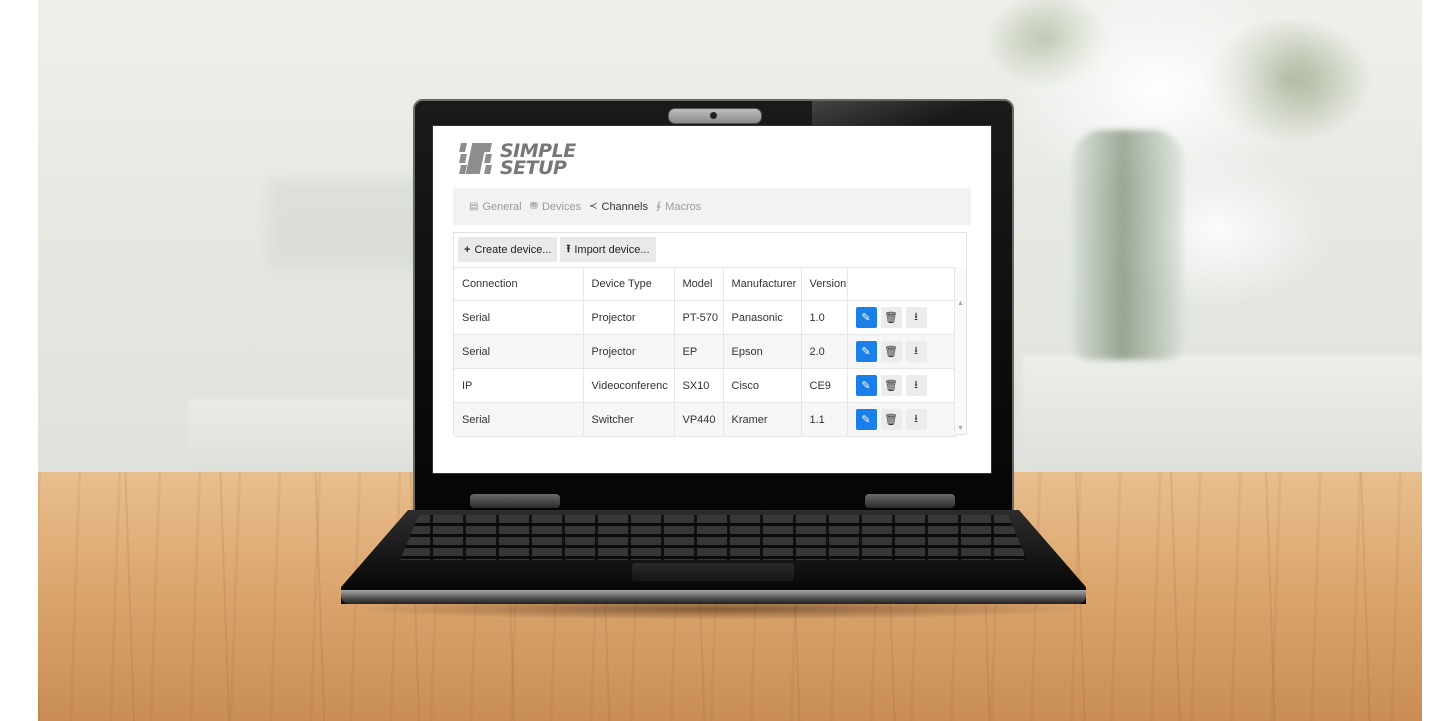 This screenshot has height=721, width=1444. Describe the element at coordinates (699, 385) in the screenshot. I see `cell-model: SX10` at that location.